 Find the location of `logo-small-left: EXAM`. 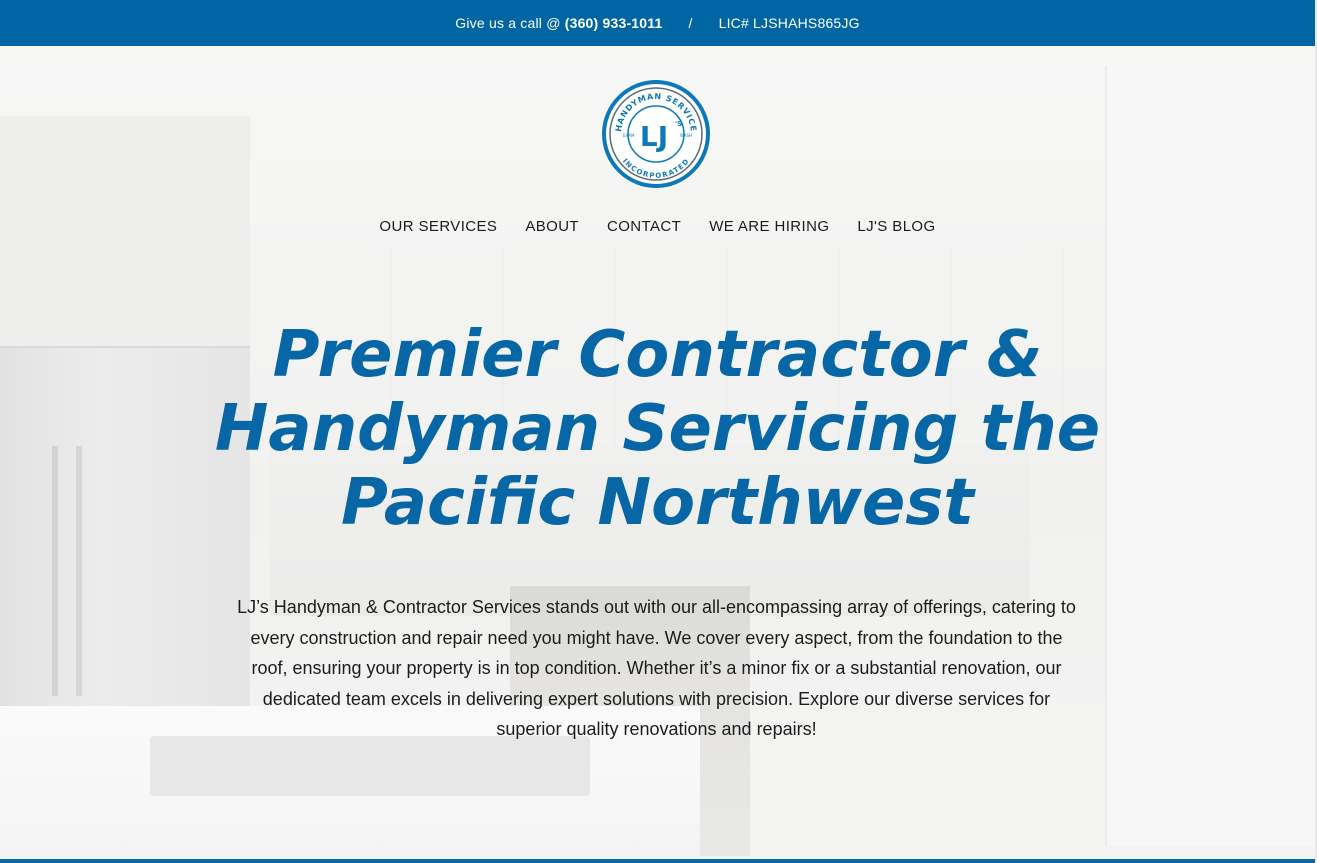

logo-small-left: EXAM is located at coordinates (629, 135).